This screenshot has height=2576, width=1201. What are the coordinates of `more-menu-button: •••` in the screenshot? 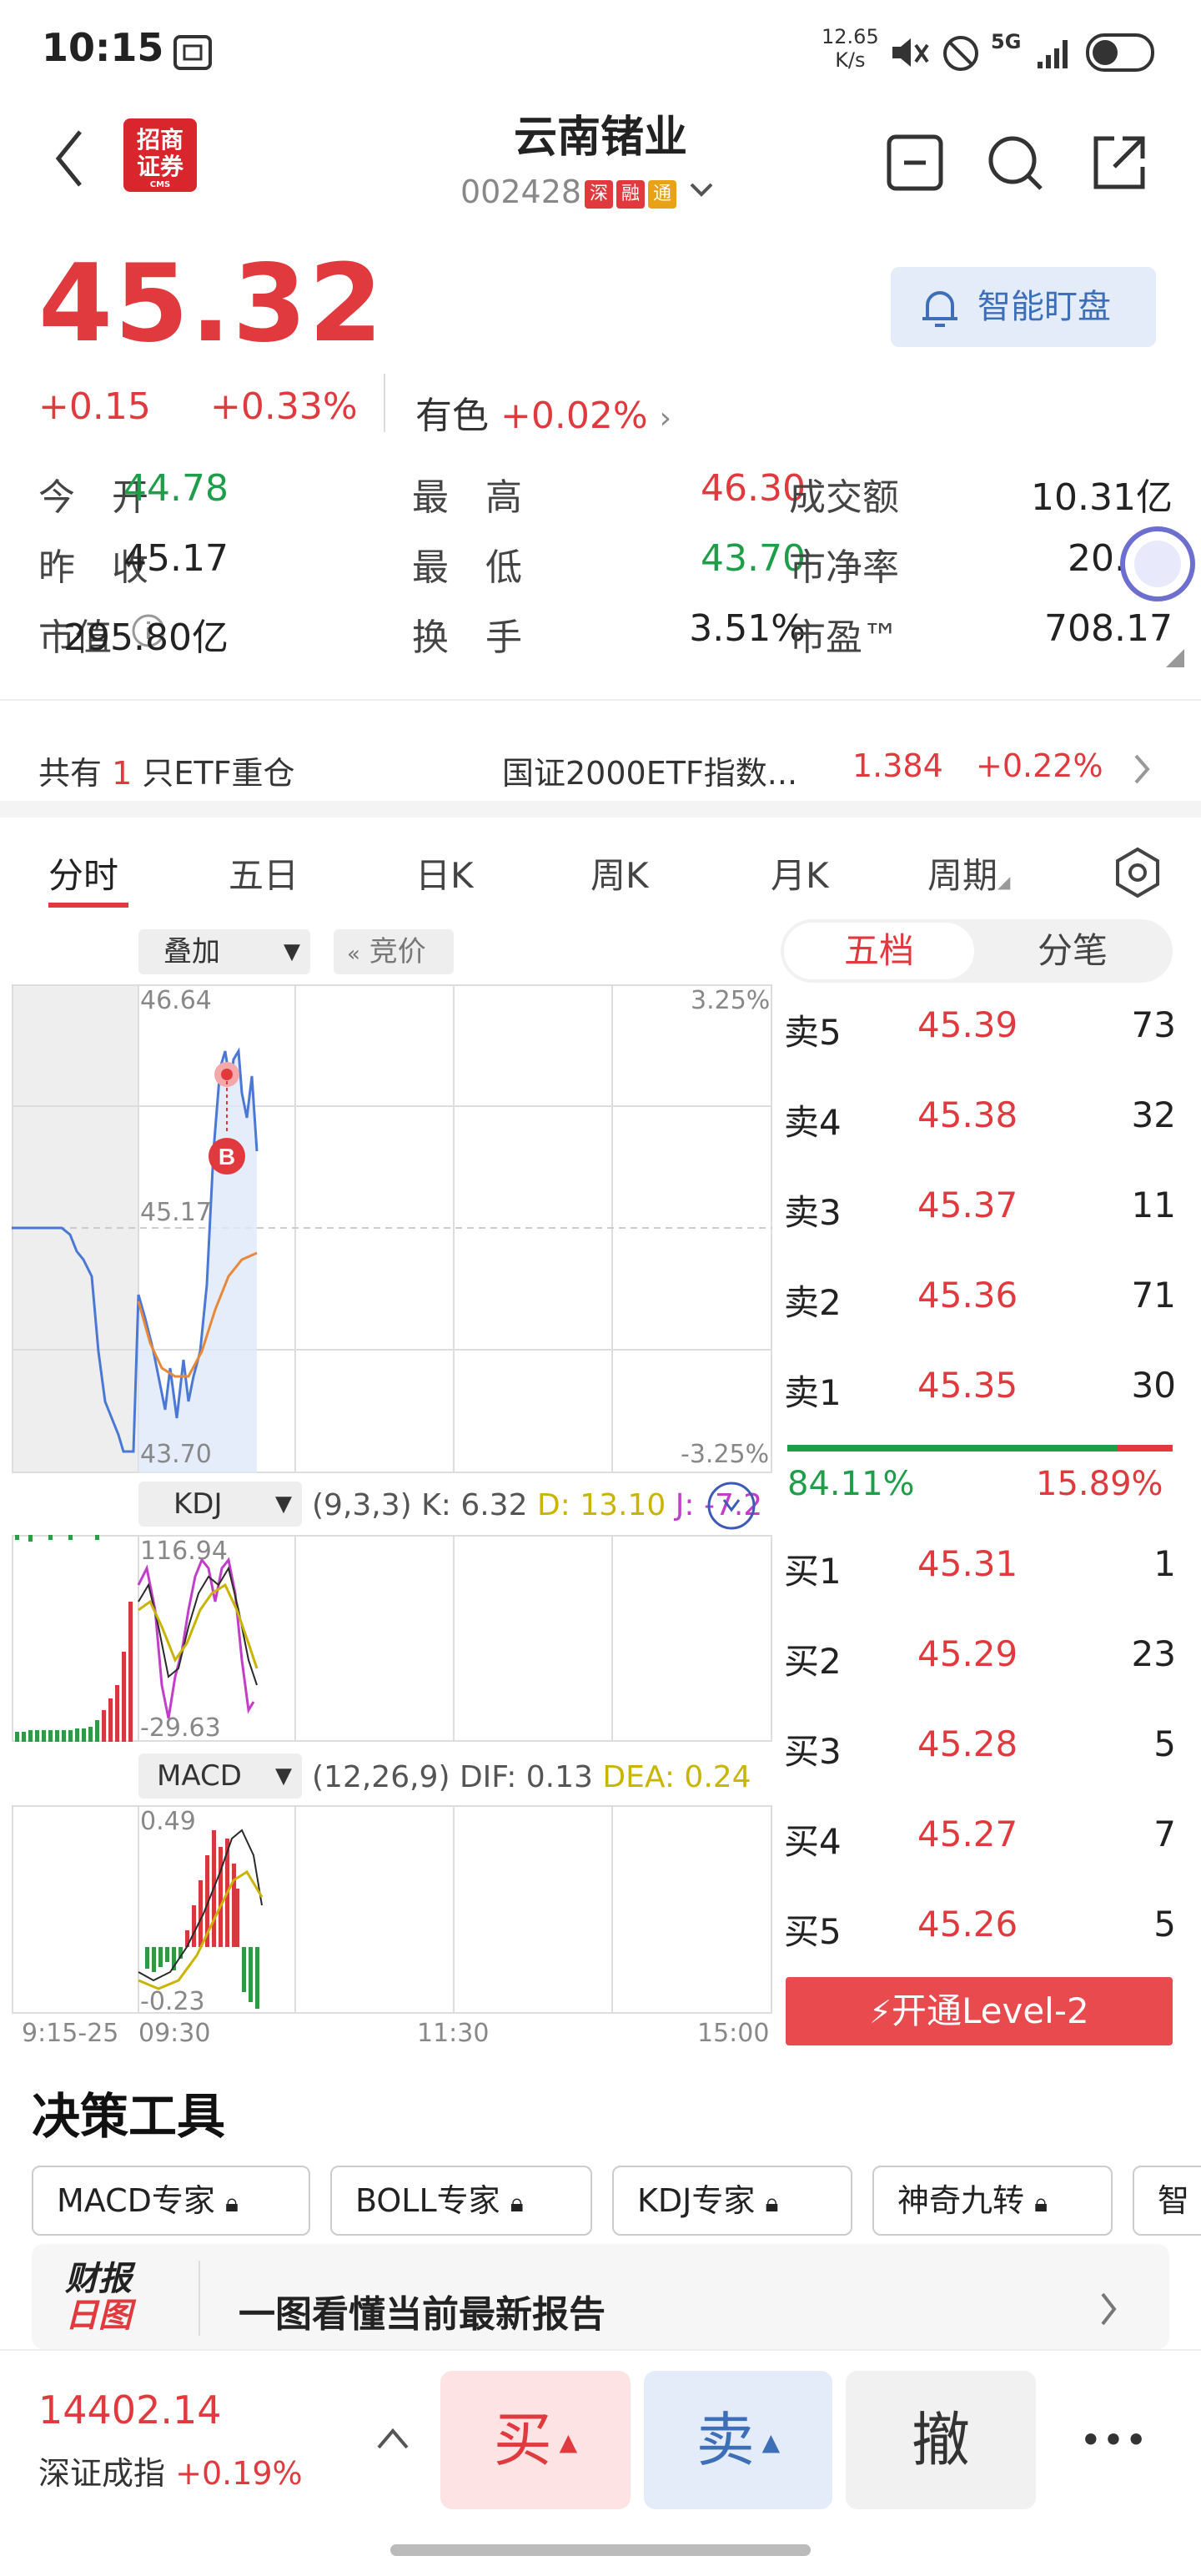 It's located at (1114, 2440).